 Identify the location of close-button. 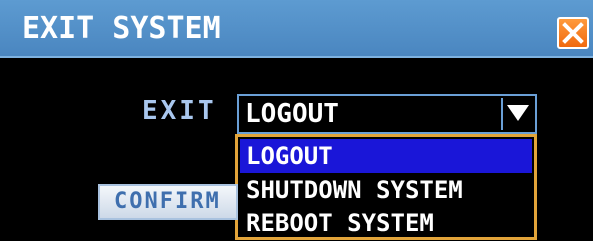
(573, 33).